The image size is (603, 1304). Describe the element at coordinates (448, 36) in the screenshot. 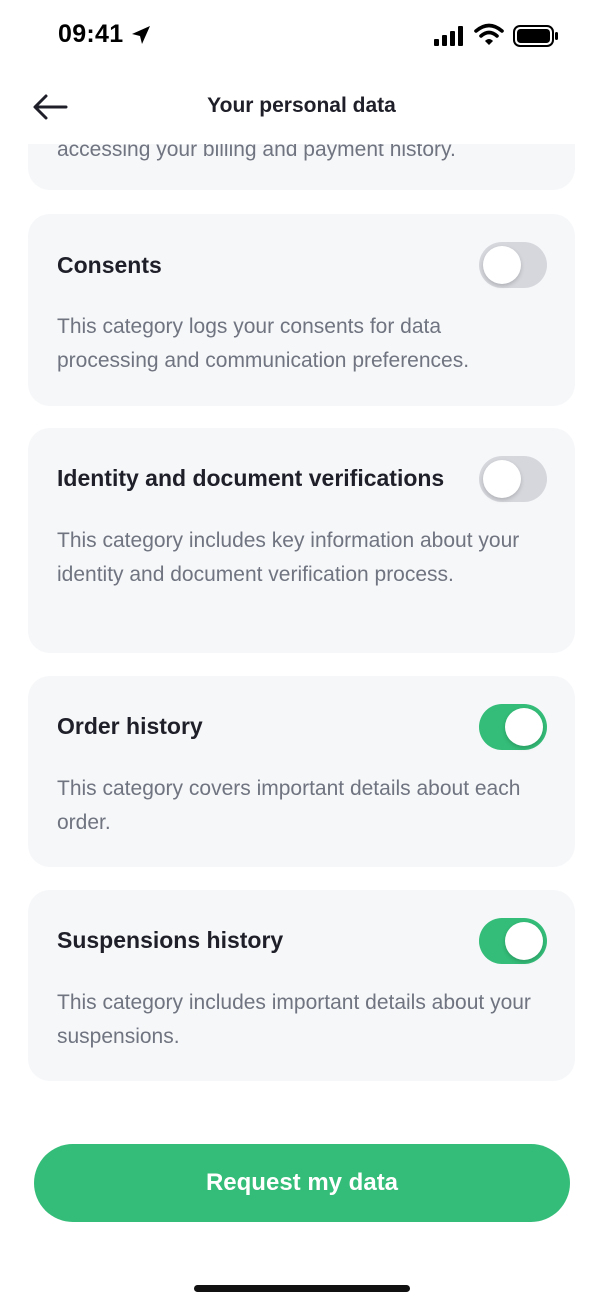

I see `signal-icon` at that location.